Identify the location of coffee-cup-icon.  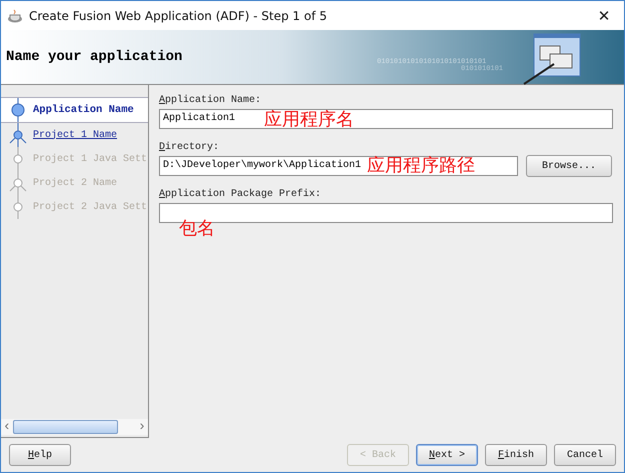
(16, 15).